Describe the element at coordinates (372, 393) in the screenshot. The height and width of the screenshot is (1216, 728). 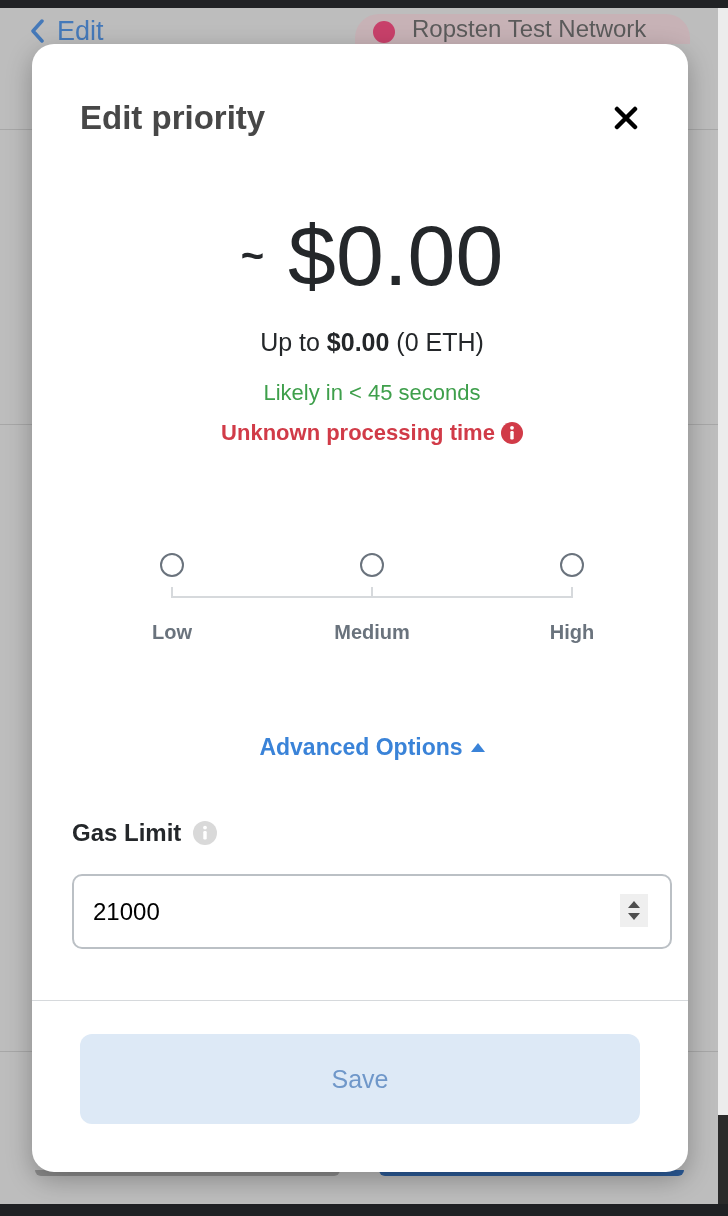
I see `timing-estimate: Likely in < 45 seconds` at that location.